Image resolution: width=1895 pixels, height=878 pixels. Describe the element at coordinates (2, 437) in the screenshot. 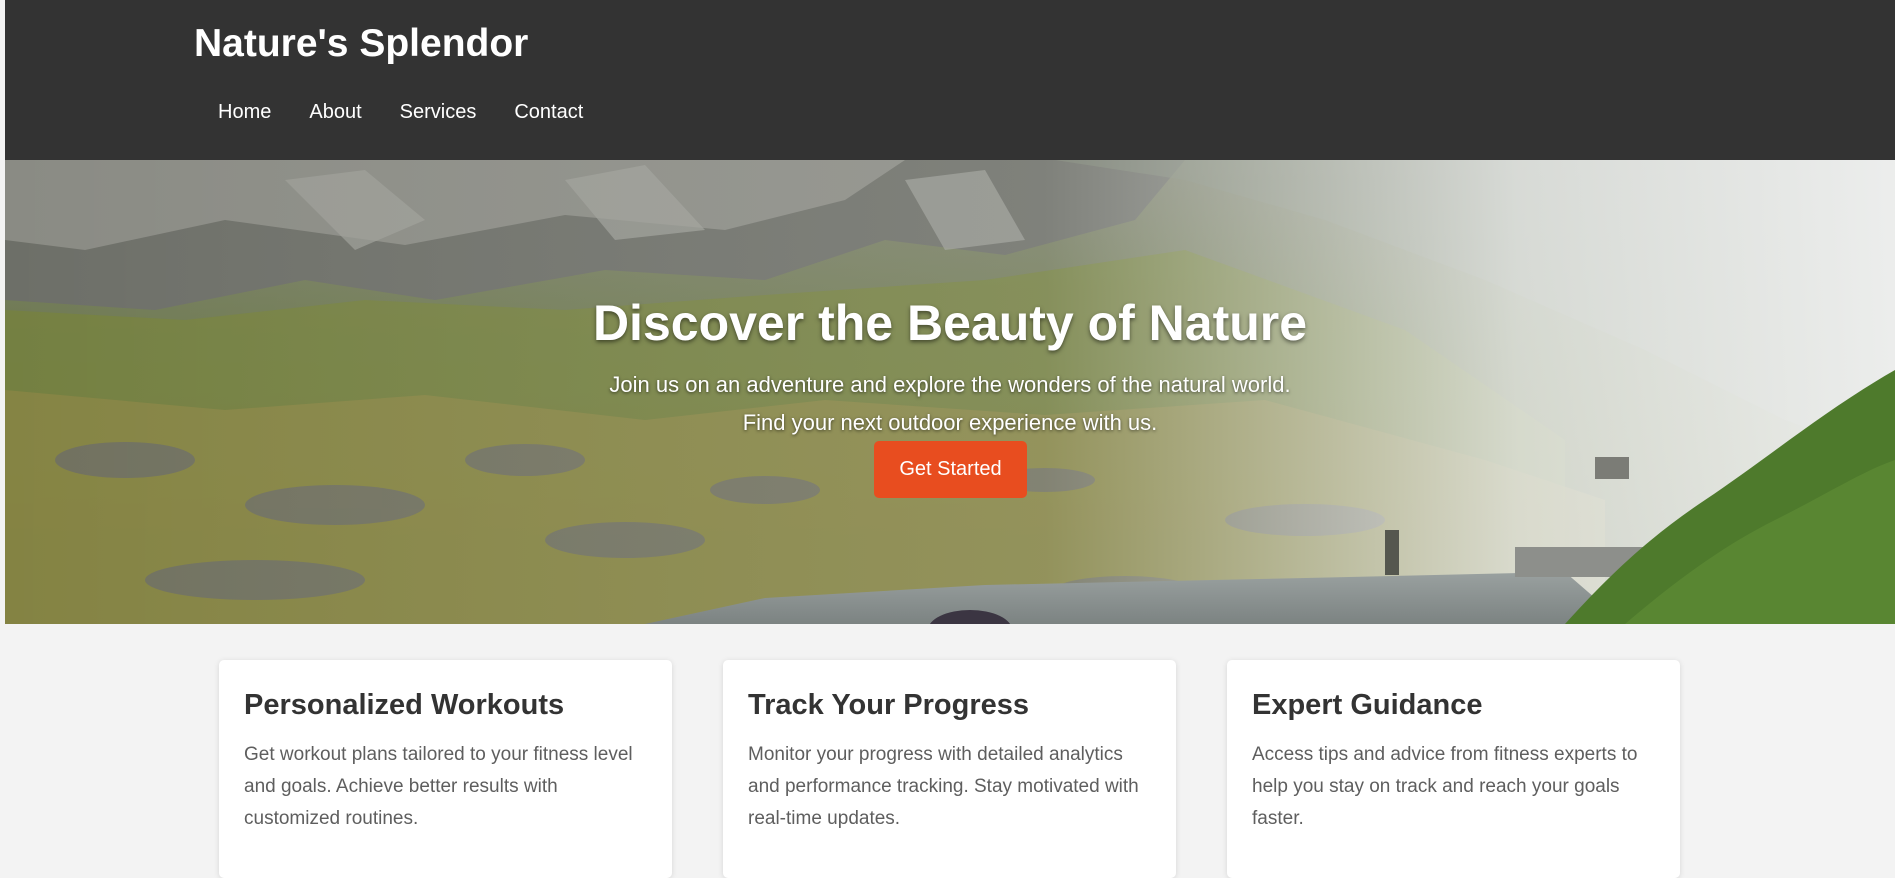

I see `window-edge` at that location.